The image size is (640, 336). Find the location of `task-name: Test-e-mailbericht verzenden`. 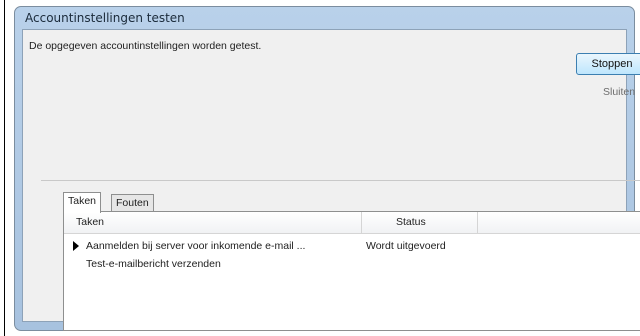

task-name: Test-e-mailbericht verzenden is located at coordinates (153, 264).